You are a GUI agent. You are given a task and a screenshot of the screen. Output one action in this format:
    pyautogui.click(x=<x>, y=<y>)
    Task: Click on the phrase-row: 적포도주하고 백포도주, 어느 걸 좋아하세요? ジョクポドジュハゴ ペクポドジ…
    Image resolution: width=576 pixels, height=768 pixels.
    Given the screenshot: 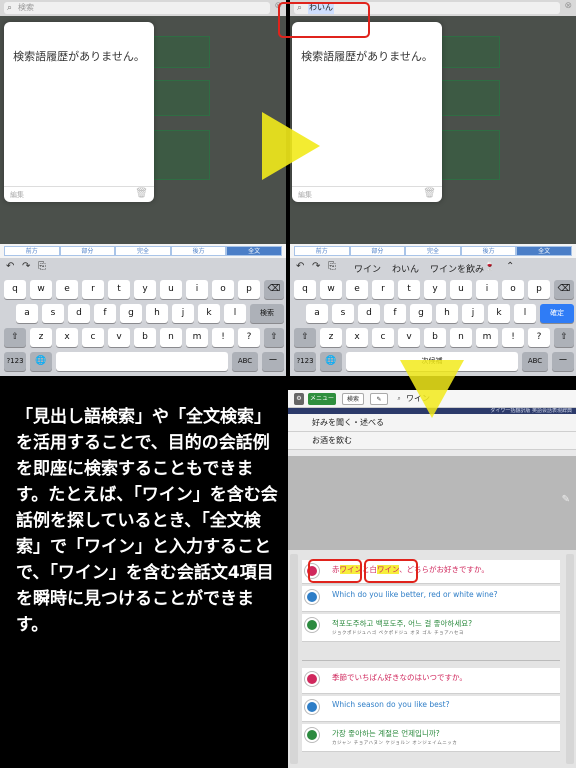 What is the action you would take?
    pyautogui.click(x=431, y=628)
    